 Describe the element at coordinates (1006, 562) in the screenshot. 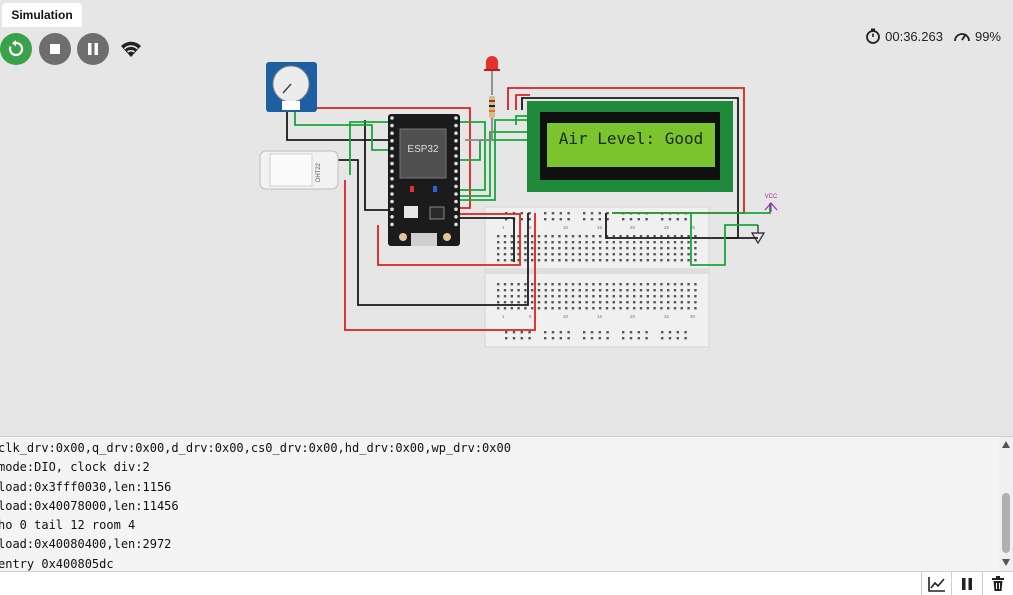

I see `scroll-down-icon` at that location.